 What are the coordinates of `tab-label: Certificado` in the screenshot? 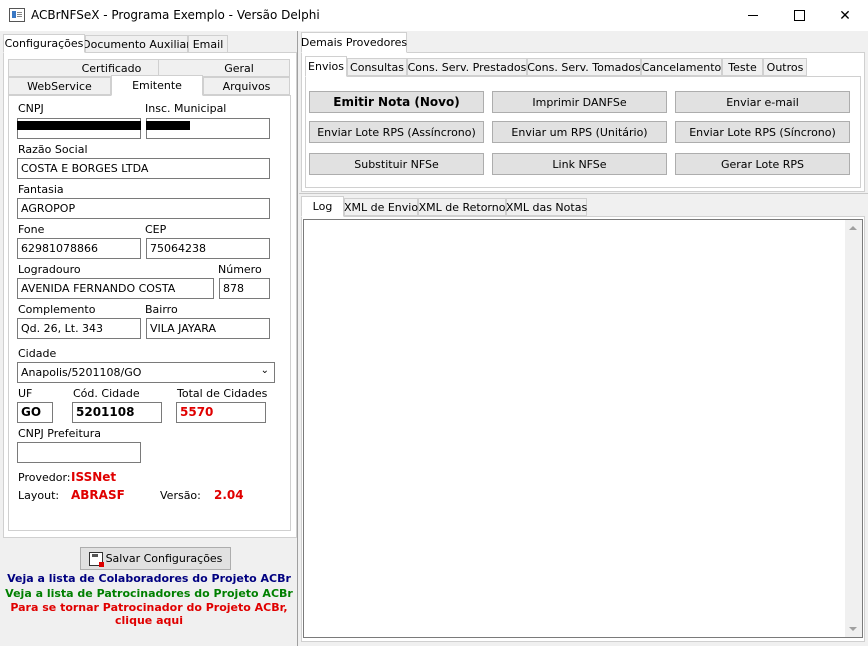 It's located at (111, 68).